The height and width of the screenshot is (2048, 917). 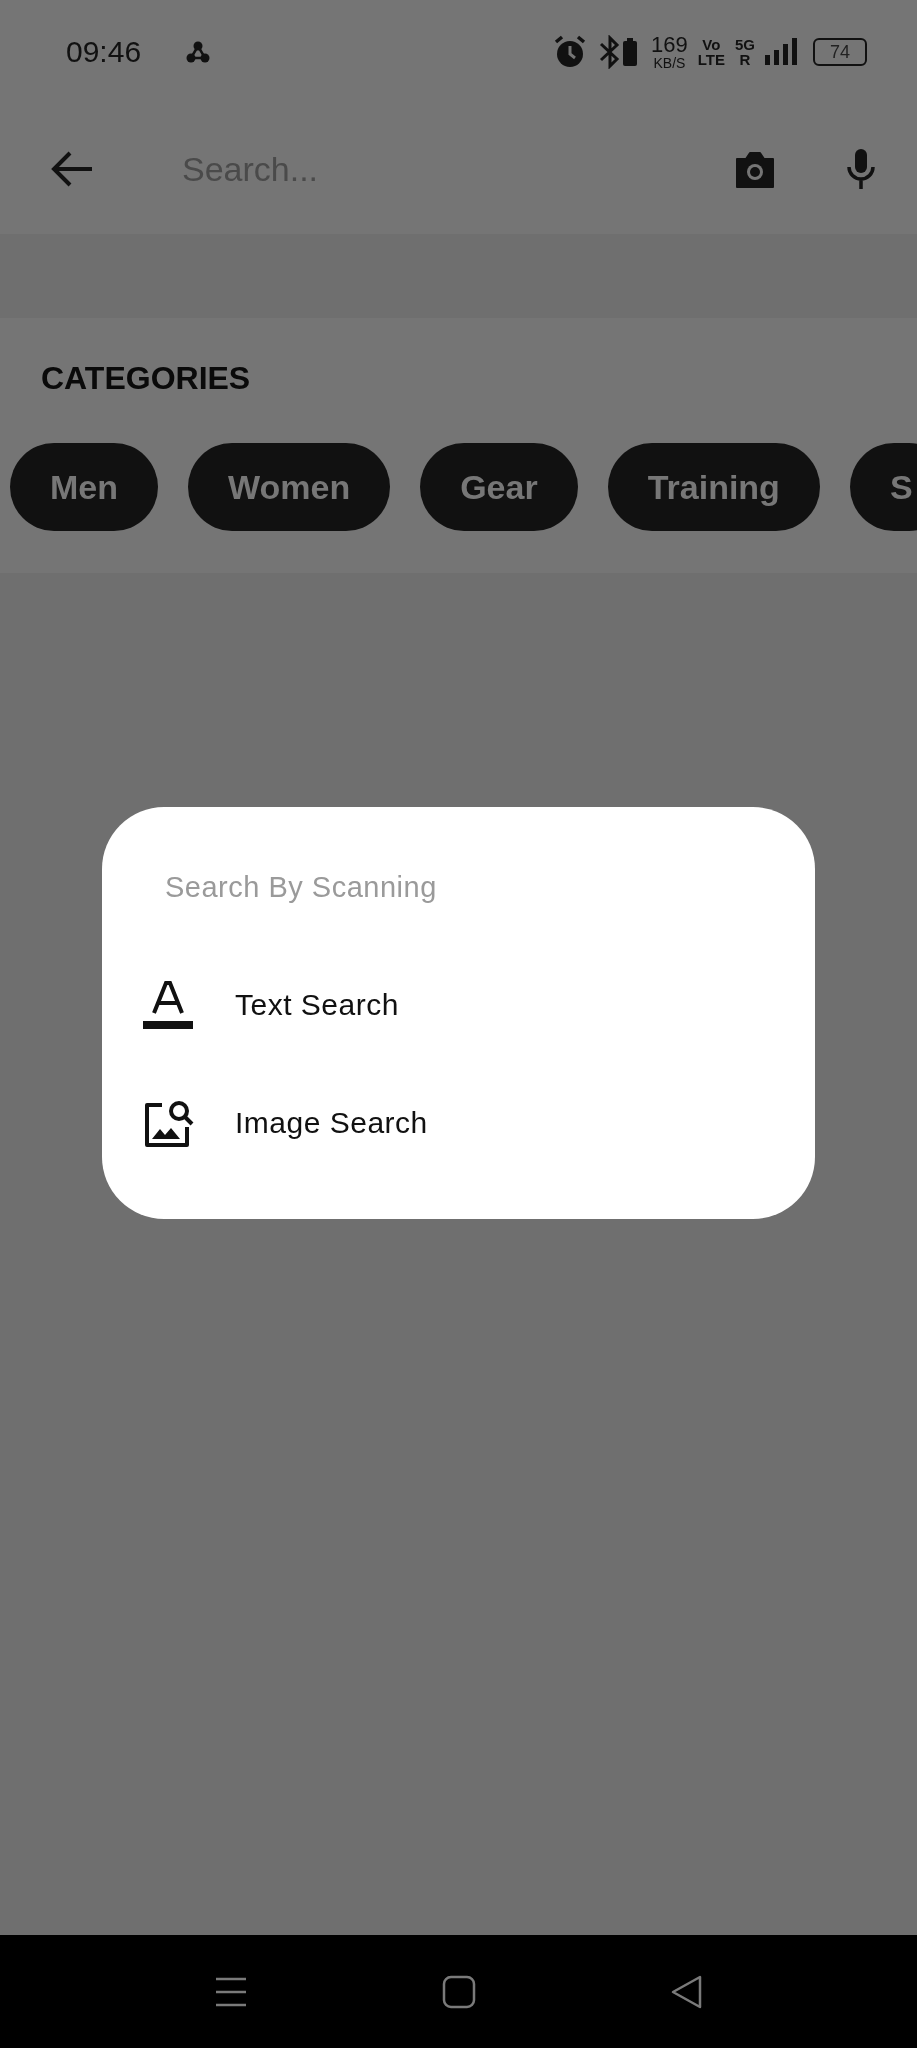 What do you see at coordinates (755, 169) in the screenshot?
I see `camera-icon` at bounding box center [755, 169].